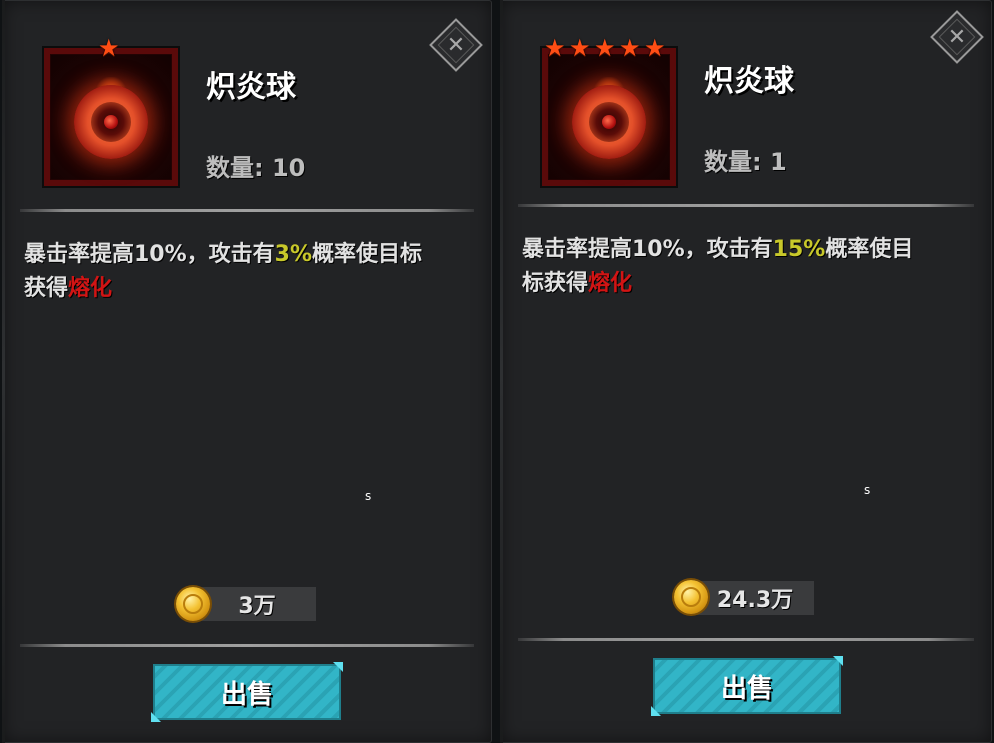 This screenshot has height=743, width=994. I want to click on price-box: 3万, so click(257, 604).